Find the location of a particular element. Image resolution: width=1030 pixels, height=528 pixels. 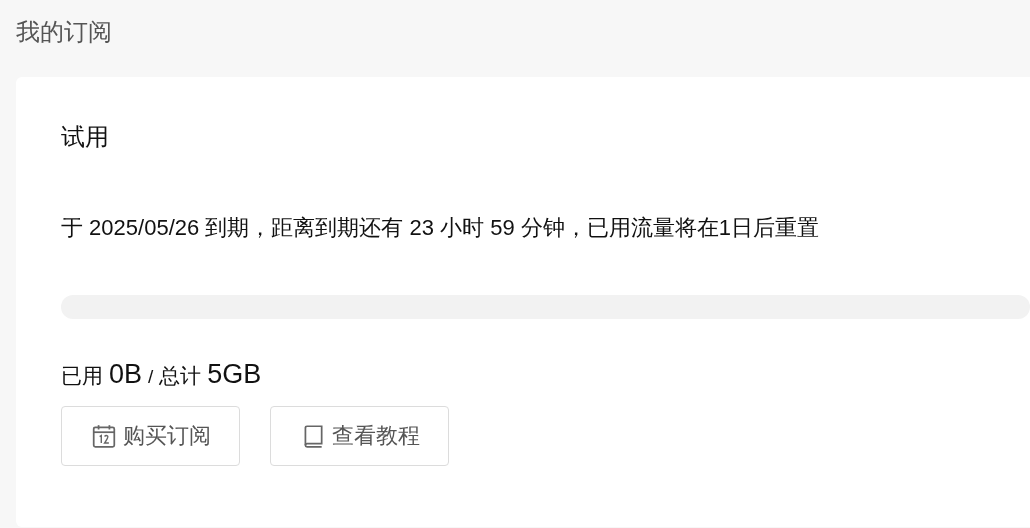

page-title: 我的订阅 is located at coordinates (64, 32).